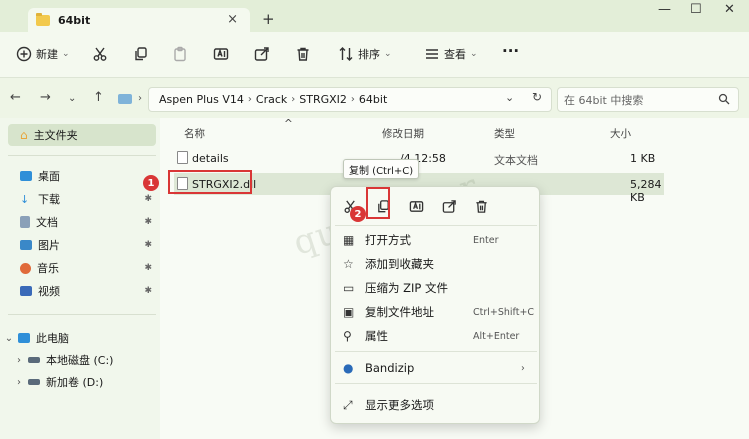  Describe the element at coordinates (648, 99) in the screenshot. I see `search-input: 在 64bit 中搜索` at that location.